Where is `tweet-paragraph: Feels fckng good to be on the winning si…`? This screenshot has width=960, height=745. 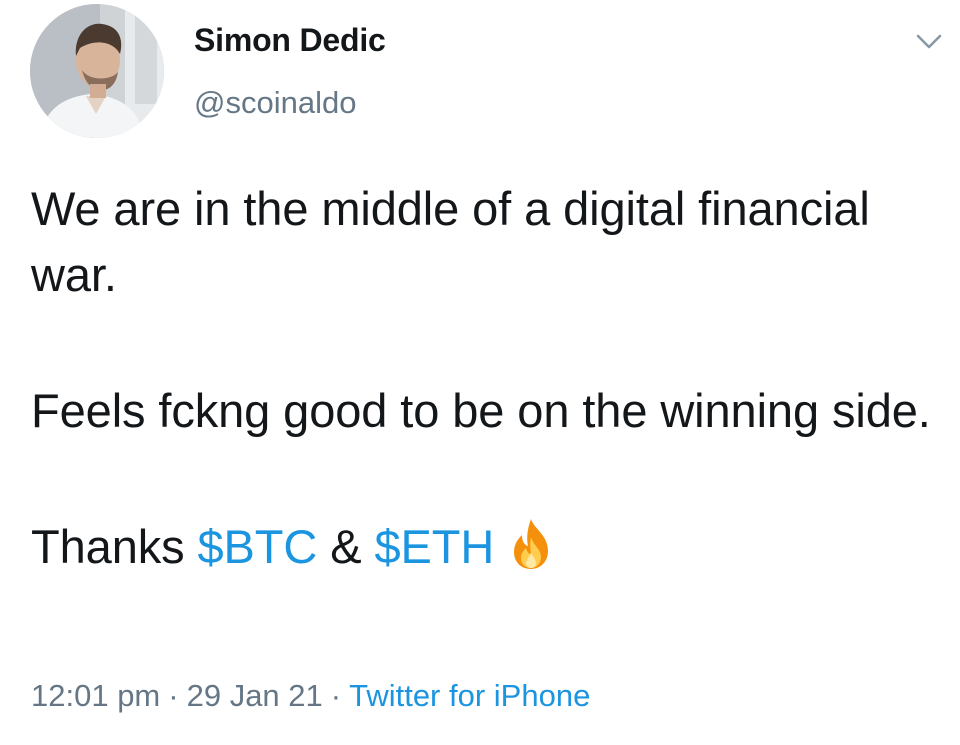
tweet-paragraph: Feels fckng good to be on the winning si… is located at coordinates (481, 410).